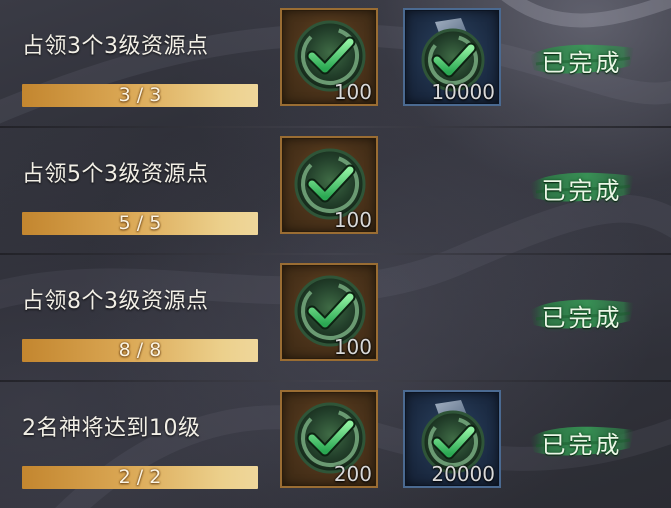 The image size is (671, 508). What do you see at coordinates (452, 57) in the screenshot?
I see `reward-item-blue: 10000` at bounding box center [452, 57].